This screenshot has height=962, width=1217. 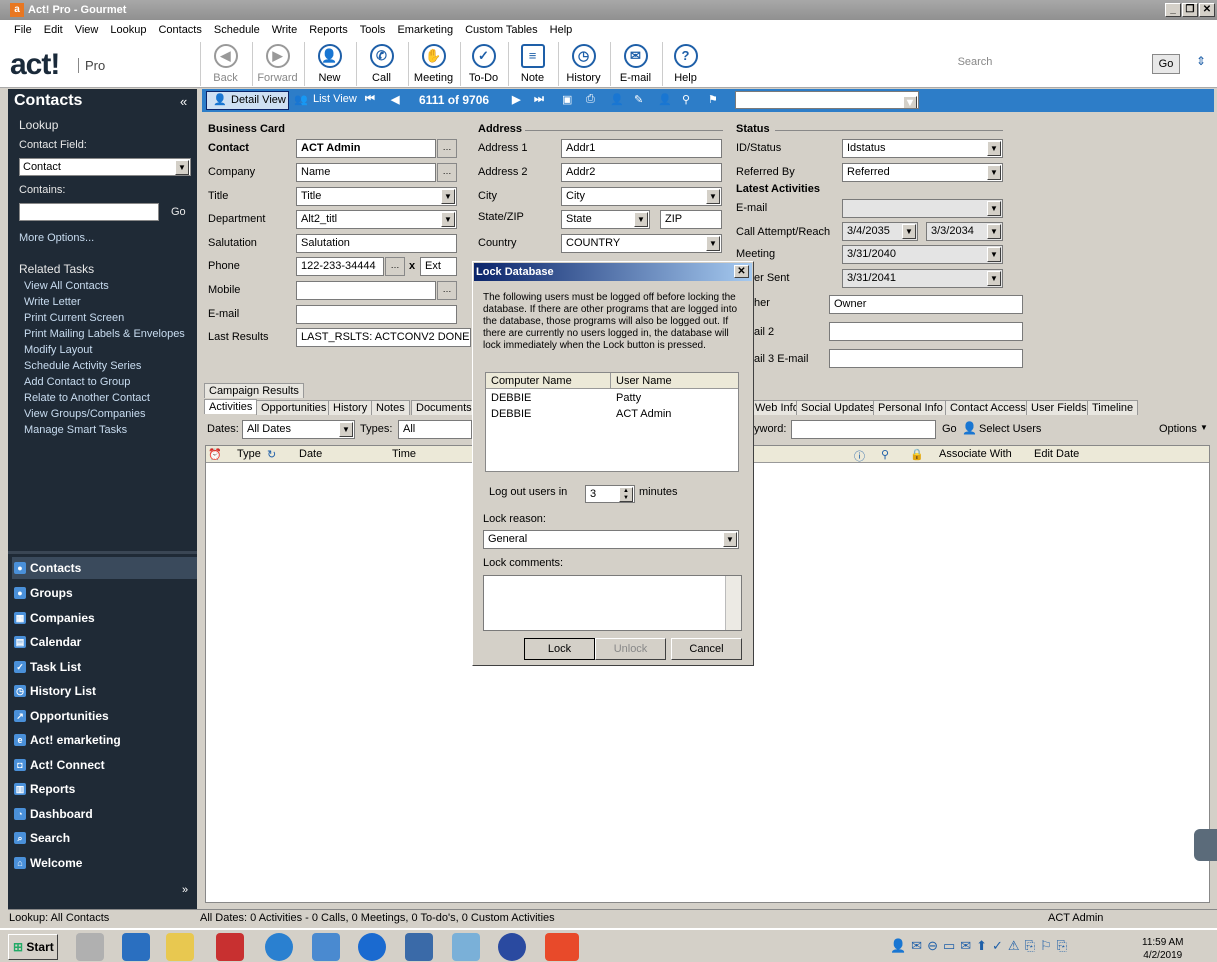 I want to click on email2-field, so click(x=926, y=331).